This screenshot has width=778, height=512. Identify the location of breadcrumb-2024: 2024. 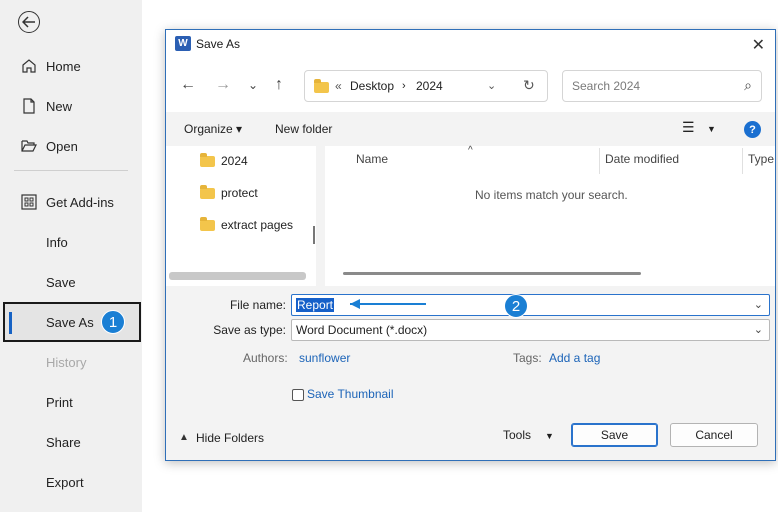
(429, 86).